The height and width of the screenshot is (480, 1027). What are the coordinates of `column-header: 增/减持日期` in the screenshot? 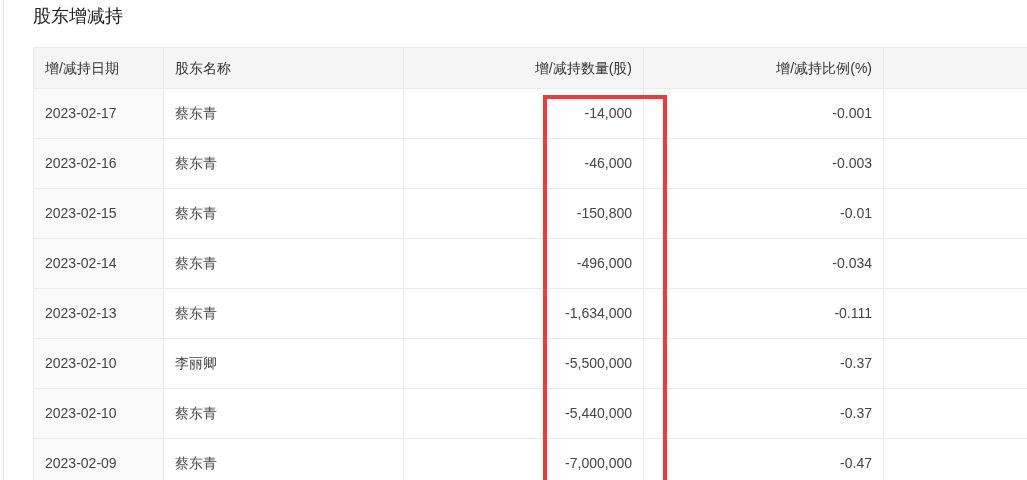 It's located at (98, 68).